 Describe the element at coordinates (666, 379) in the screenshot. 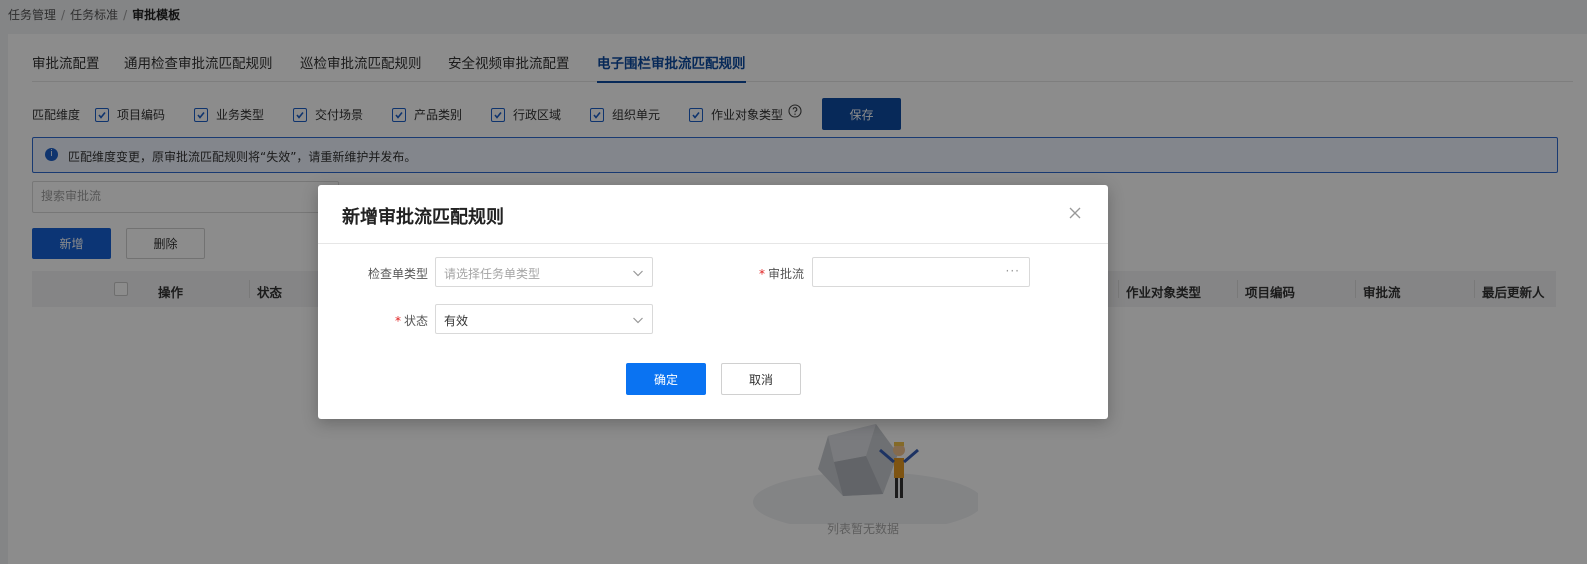

I see `confirm-button: 确定` at that location.